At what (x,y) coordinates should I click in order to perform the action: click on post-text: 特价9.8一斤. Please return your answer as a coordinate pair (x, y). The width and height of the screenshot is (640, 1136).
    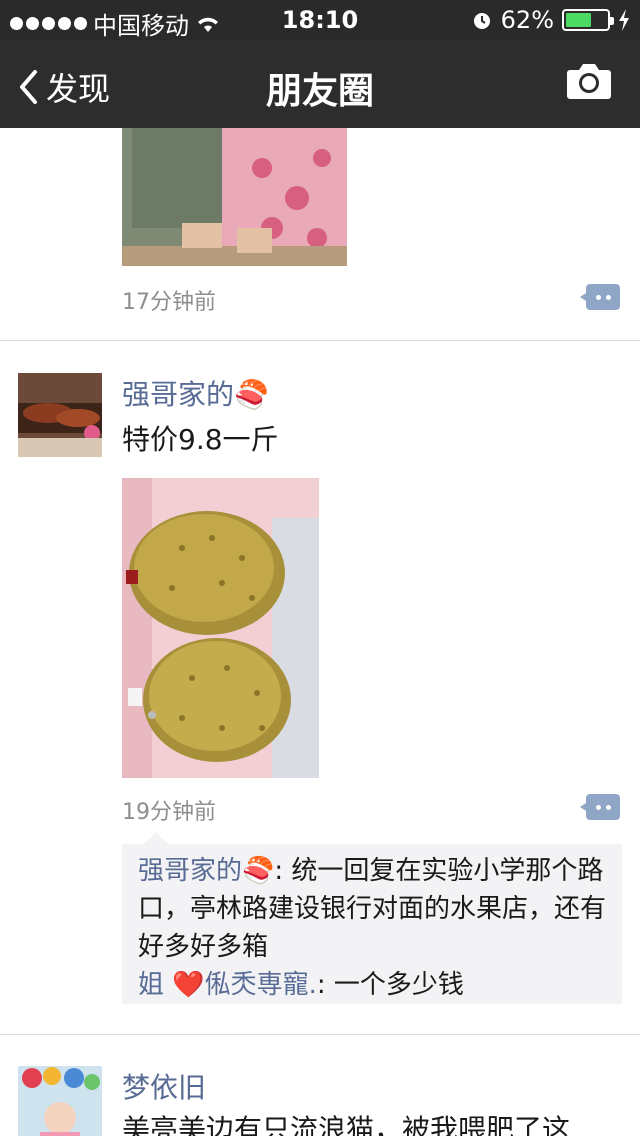
    Looking at the image, I should click on (200, 439).